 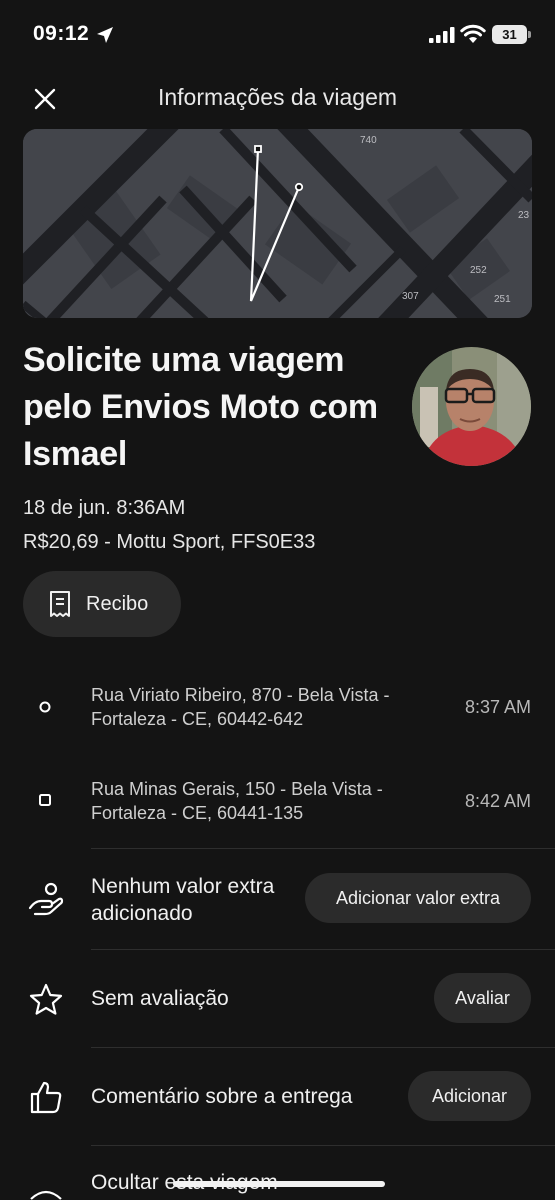 What do you see at coordinates (169, 542) in the screenshot?
I see `trip-price-vehicle: R$20,69 - Mottu Sport, FFS0E33` at bounding box center [169, 542].